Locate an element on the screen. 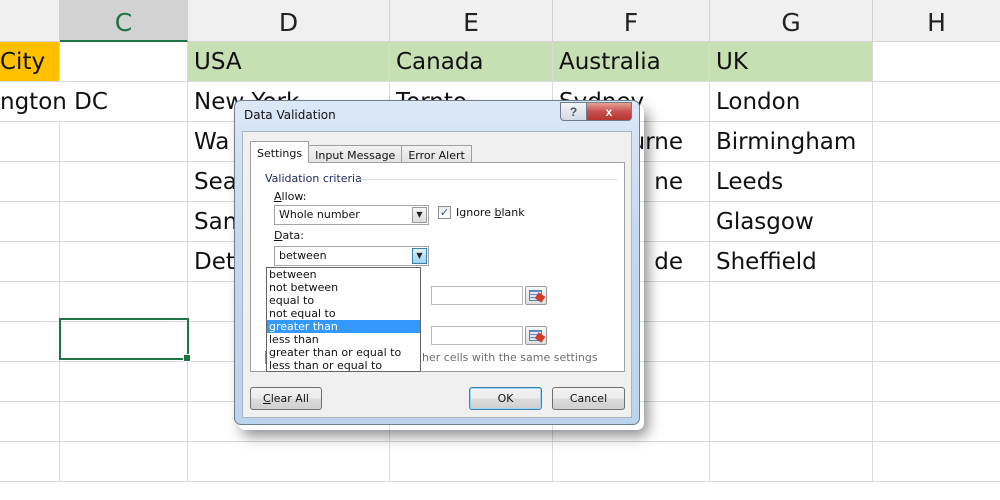  clear-all-button: Clear All is located at coordinates (286, 398).